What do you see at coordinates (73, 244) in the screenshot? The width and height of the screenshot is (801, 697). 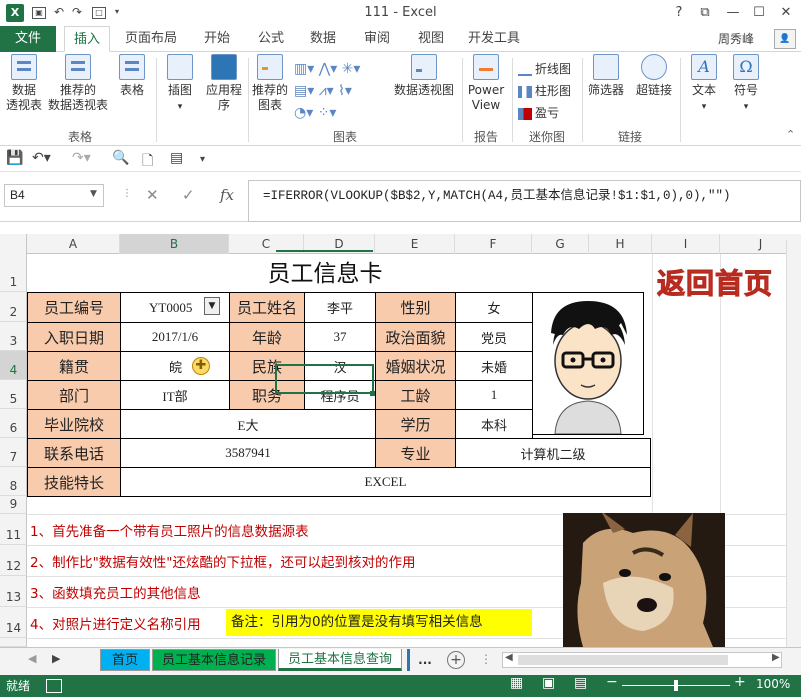 I see `column-header: A` at bounding box center [73, 244].